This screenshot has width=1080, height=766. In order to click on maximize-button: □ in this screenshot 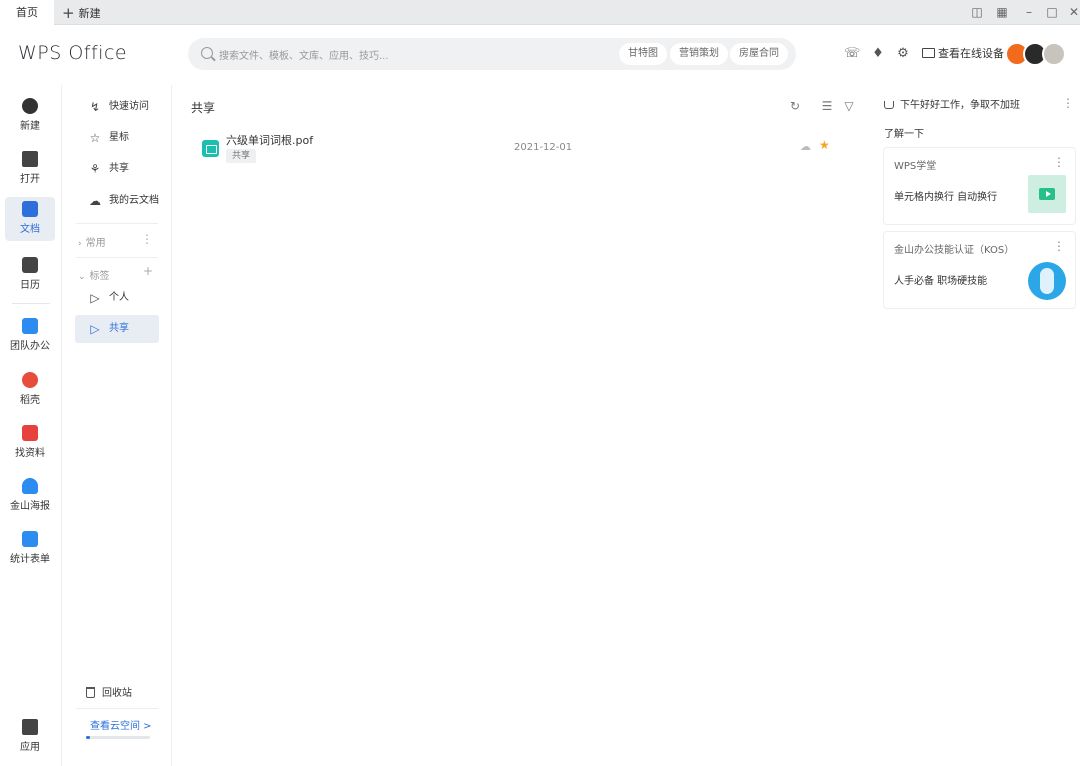, I will do `click(1052, 12)`.